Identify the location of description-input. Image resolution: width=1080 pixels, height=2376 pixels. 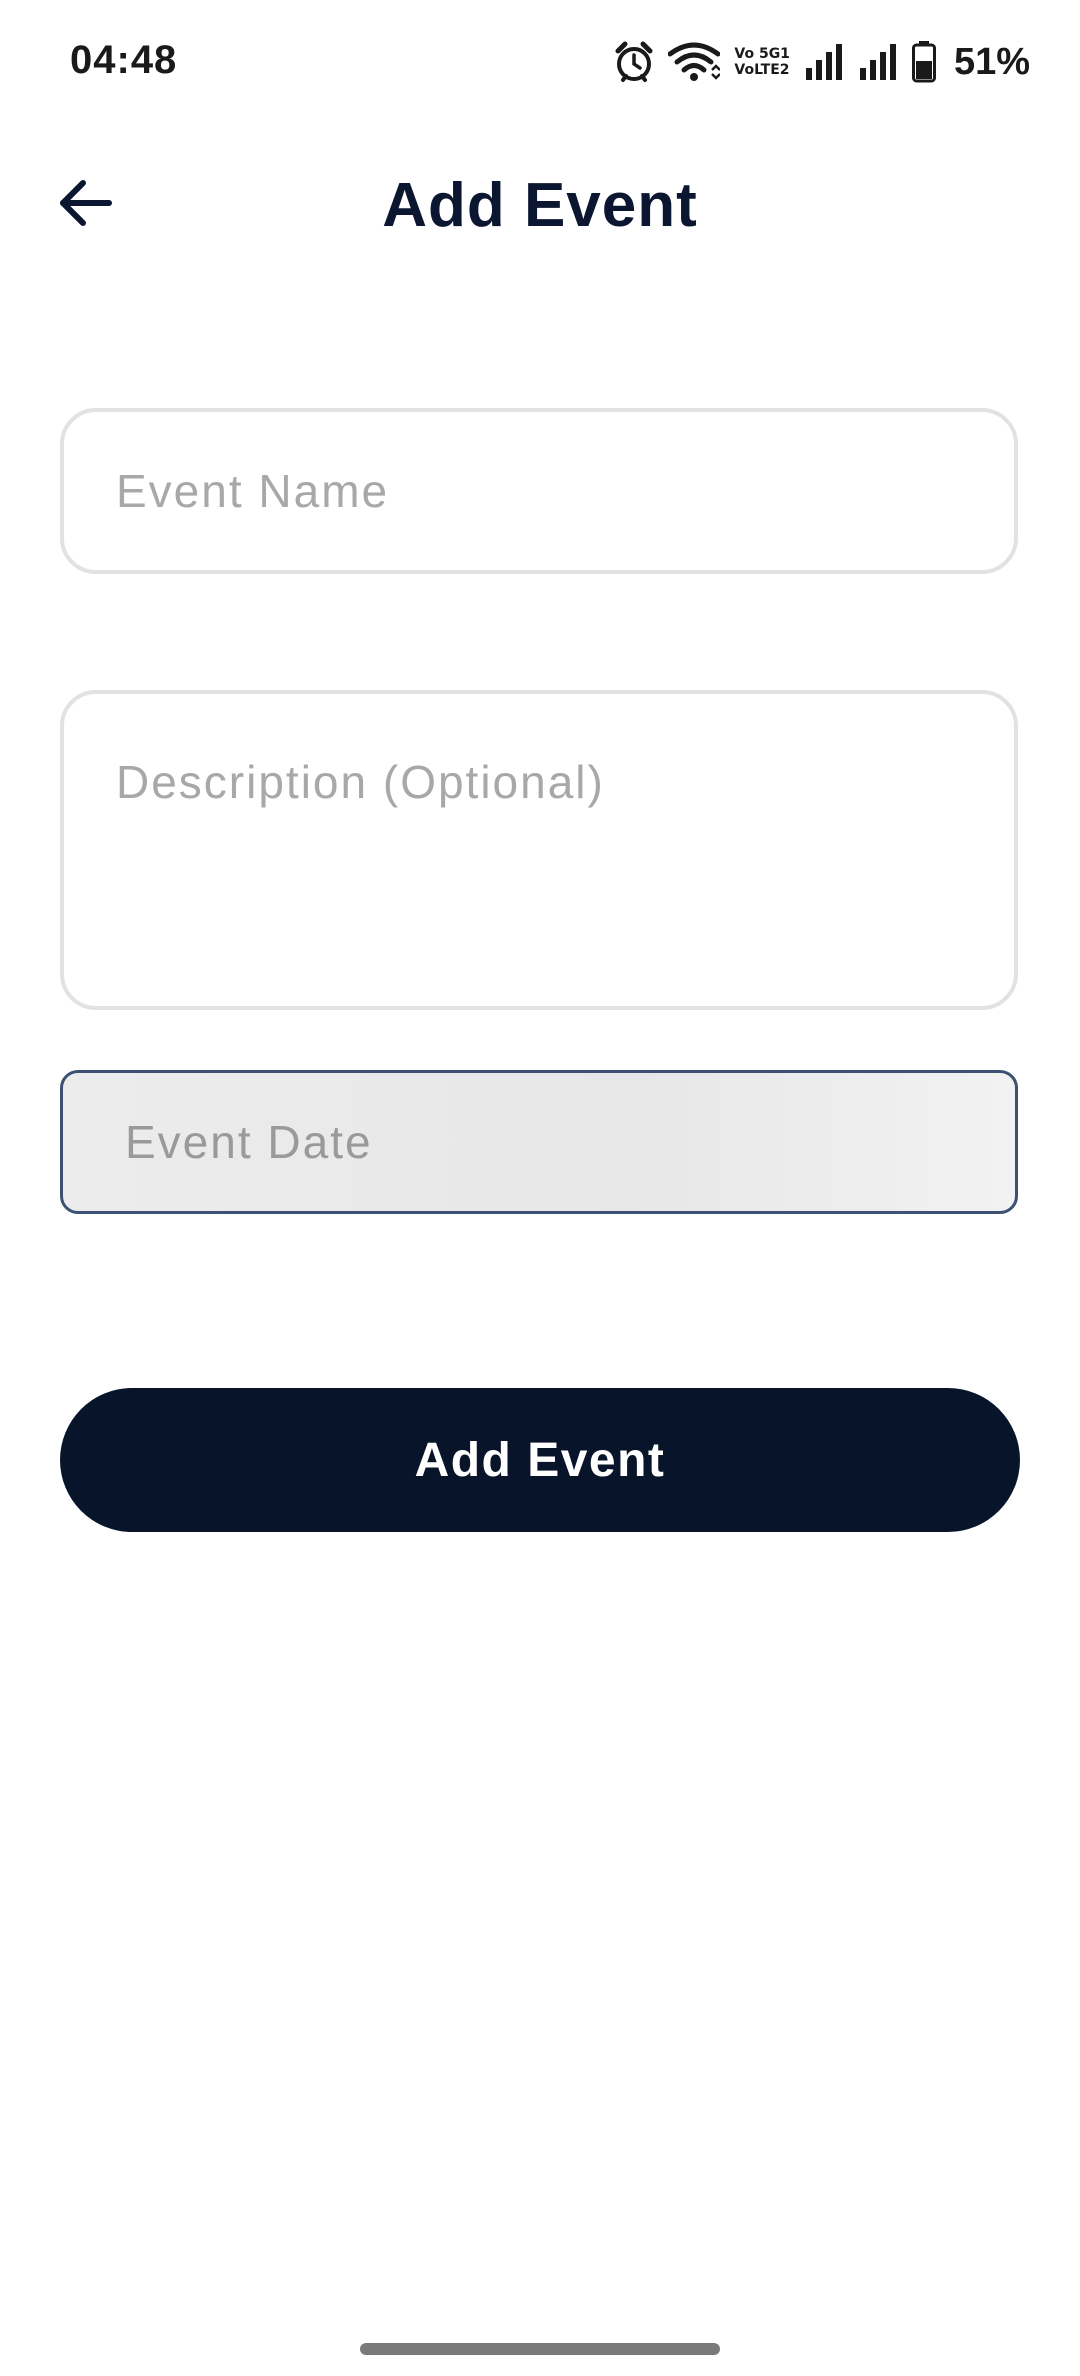
(539, 850).